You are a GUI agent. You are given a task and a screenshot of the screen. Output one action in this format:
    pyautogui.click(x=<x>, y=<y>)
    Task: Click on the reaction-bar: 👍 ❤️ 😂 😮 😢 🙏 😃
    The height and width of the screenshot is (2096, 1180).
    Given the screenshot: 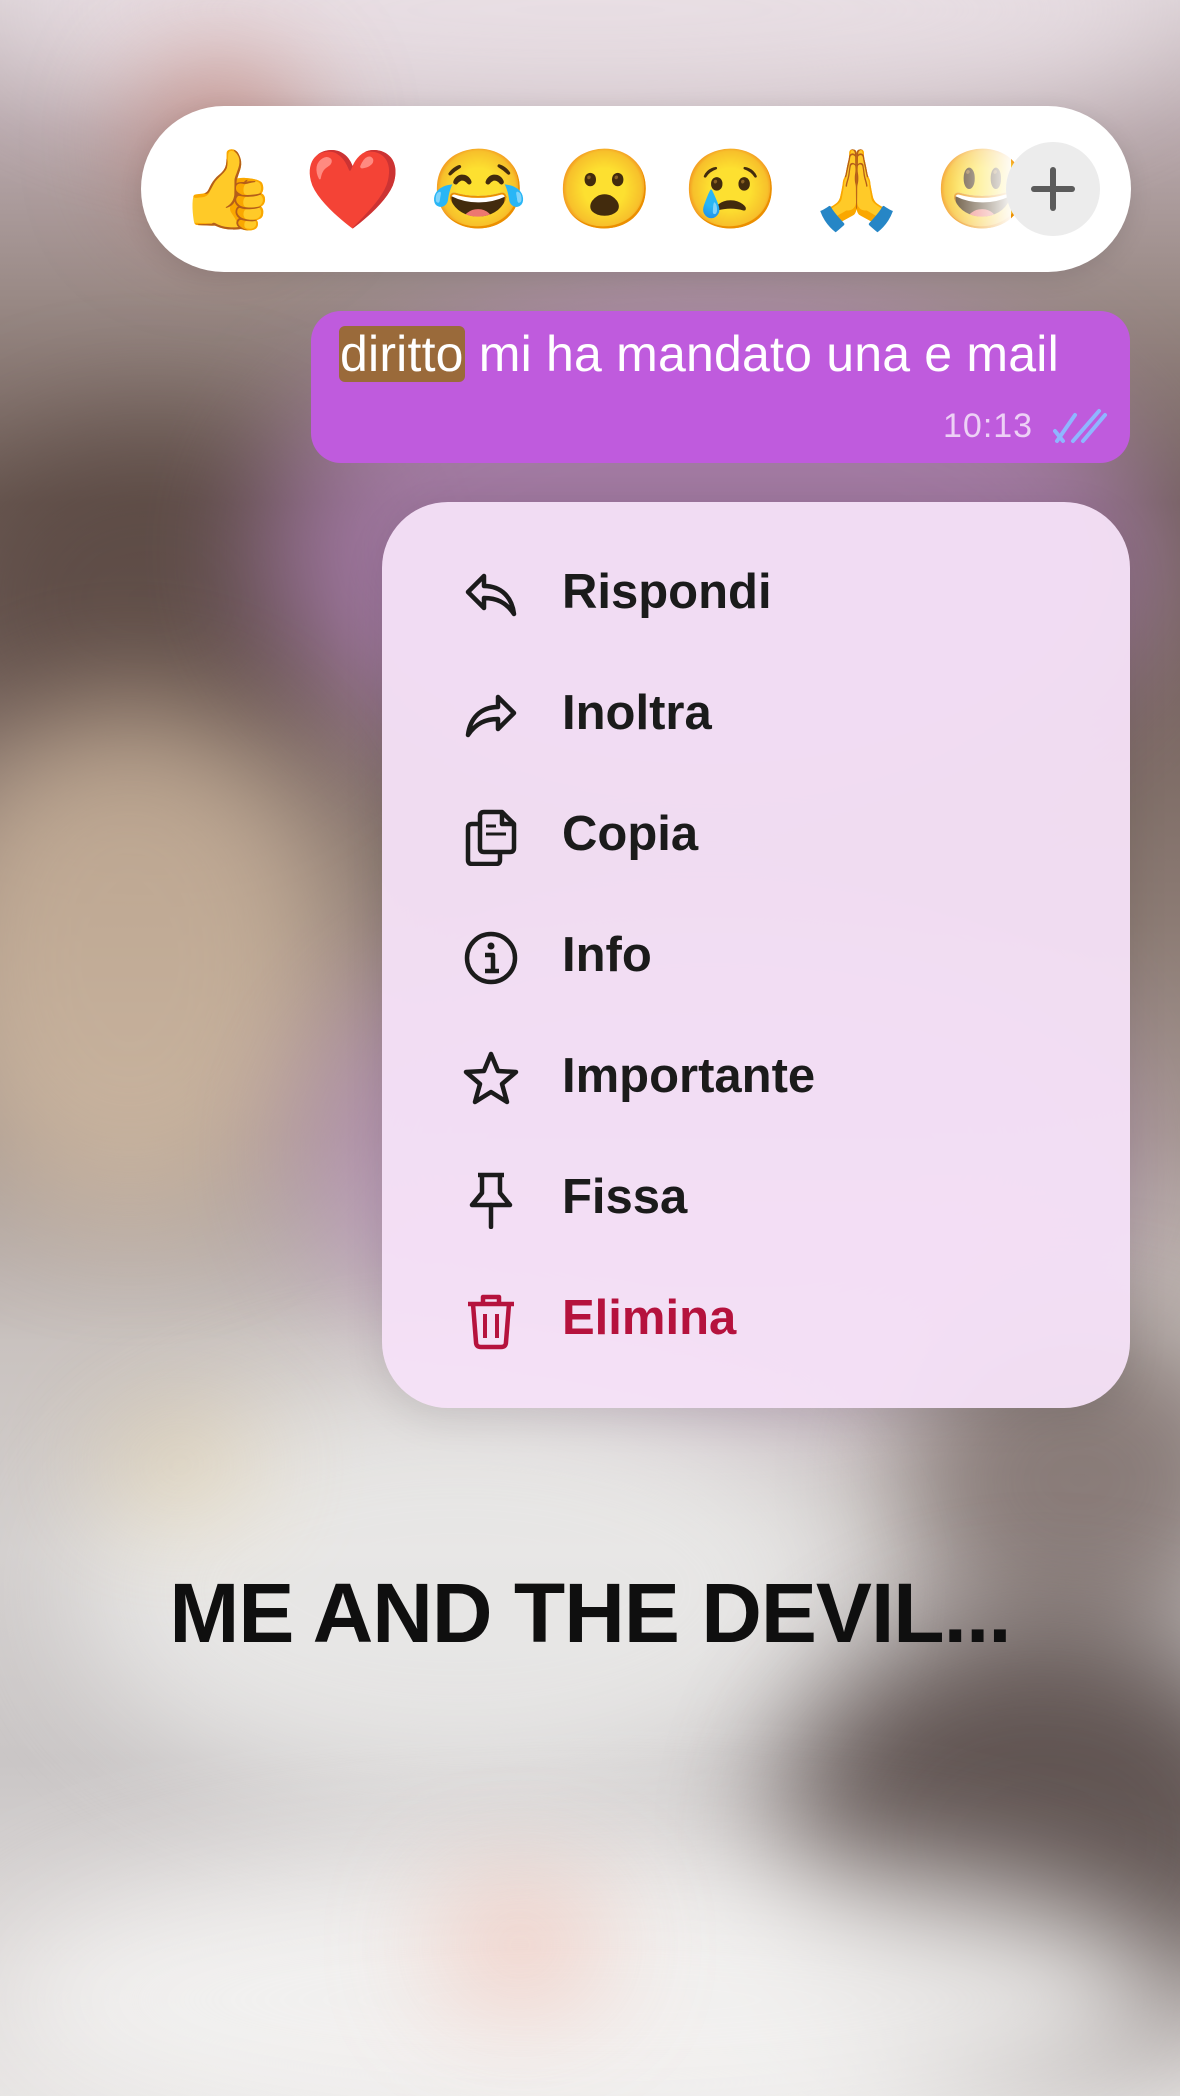 What is the action you would take?
    pyautogui.click(x=636, y=189)
    